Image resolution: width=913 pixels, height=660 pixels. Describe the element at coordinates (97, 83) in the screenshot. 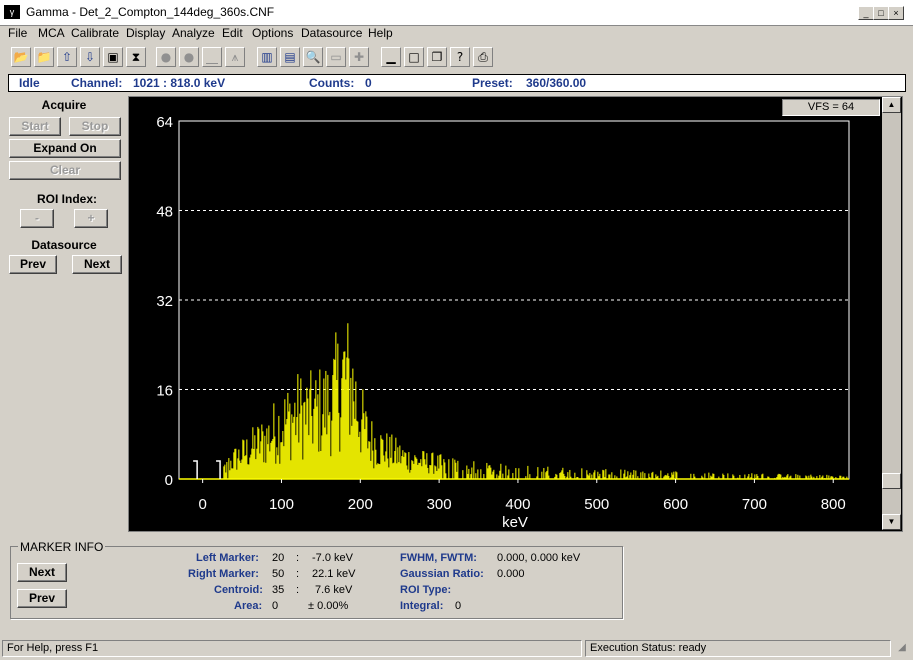

I see `channel-label: Channel:` at that location.